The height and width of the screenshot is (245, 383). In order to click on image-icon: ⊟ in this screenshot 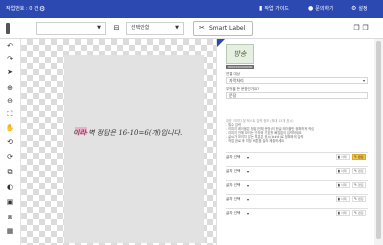, I will do `click(116, 28)`.